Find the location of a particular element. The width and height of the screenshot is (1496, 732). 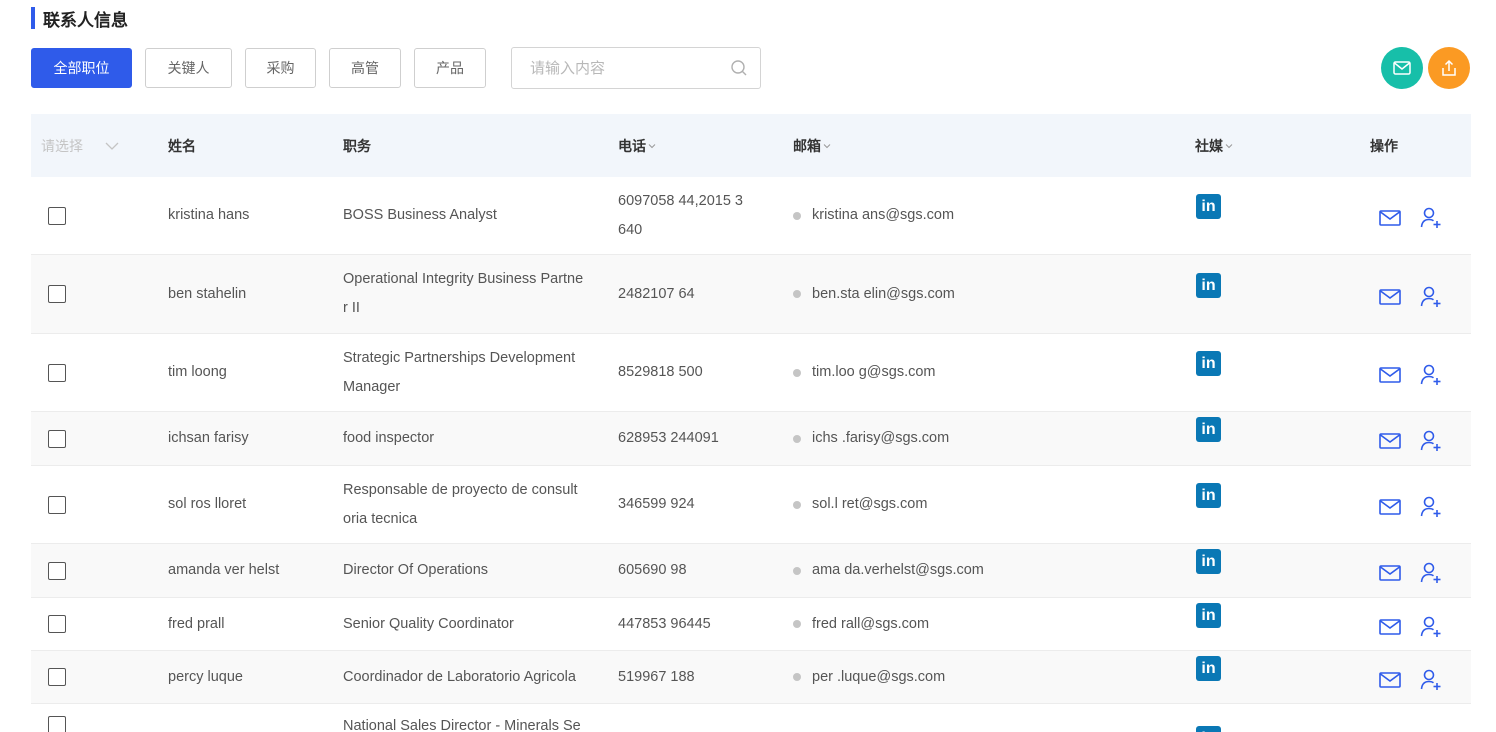

contact-phone-text: 447853 96445 is located at coordinates (664, 623).